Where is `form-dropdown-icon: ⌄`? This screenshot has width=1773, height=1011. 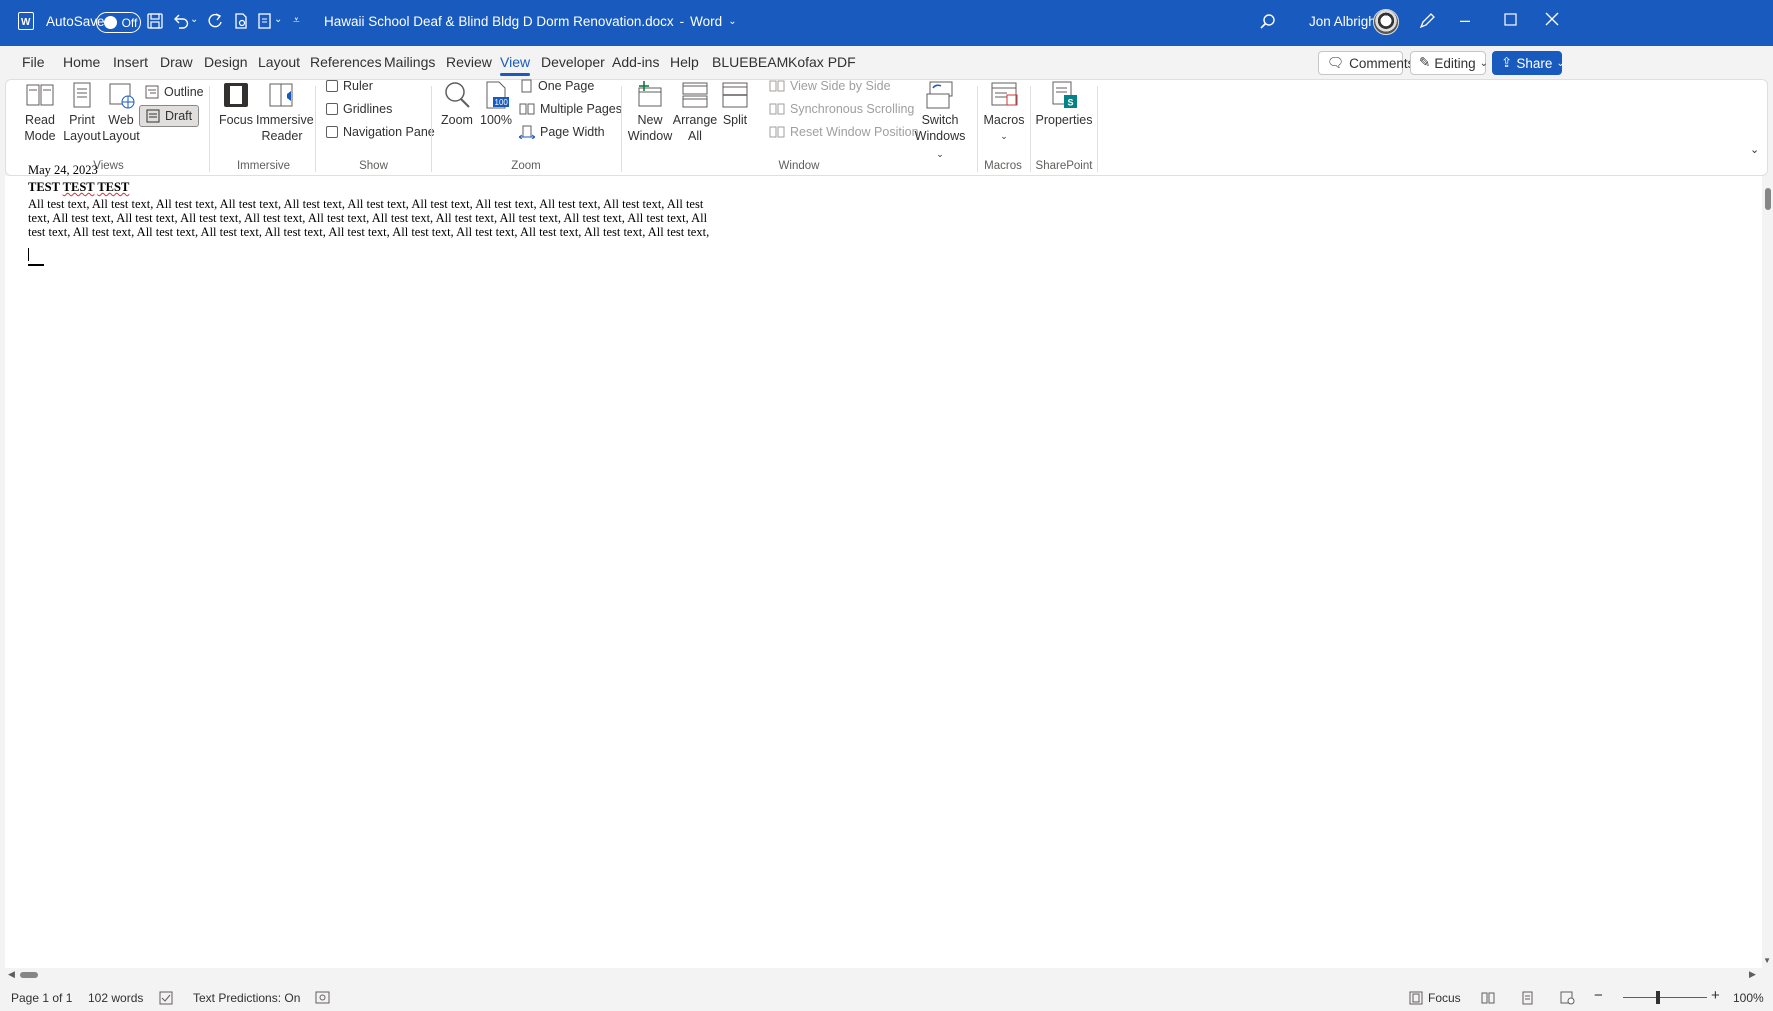 form-dropdown-icon: ⌄ is located at coordinates (278, 19).